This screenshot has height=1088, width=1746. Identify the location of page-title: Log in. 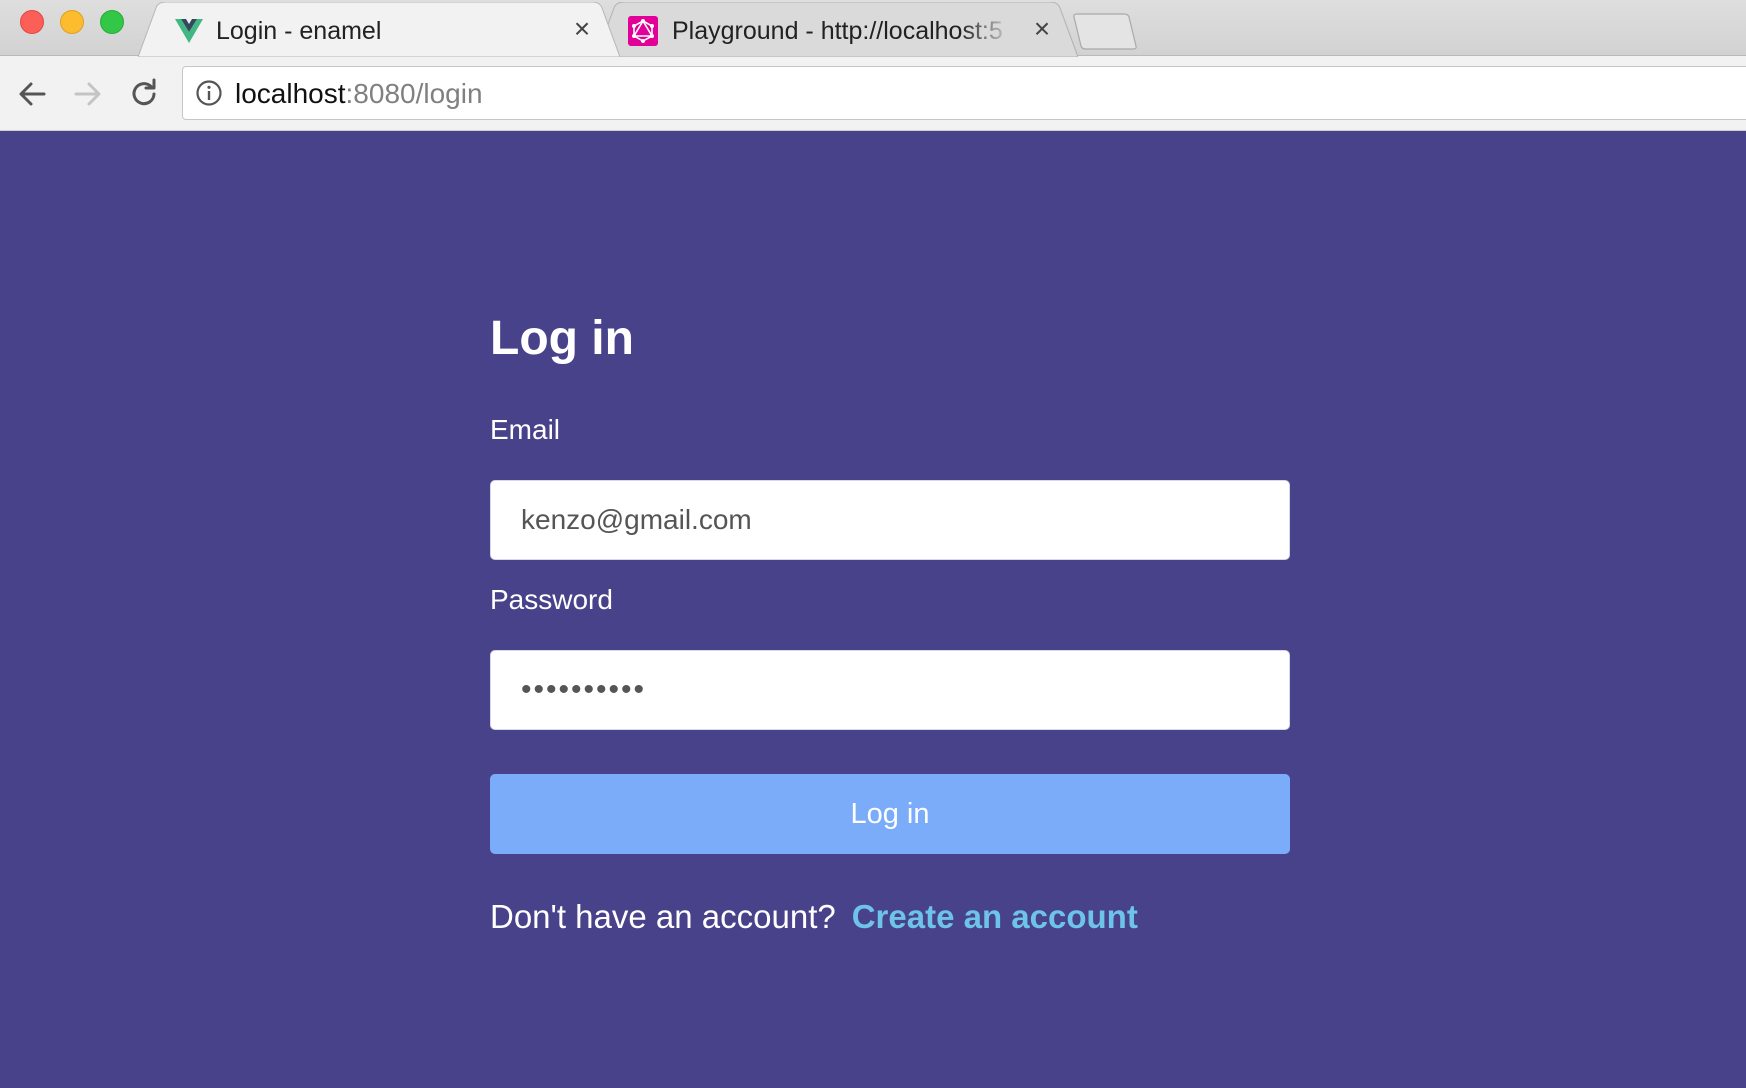
(562, 338).